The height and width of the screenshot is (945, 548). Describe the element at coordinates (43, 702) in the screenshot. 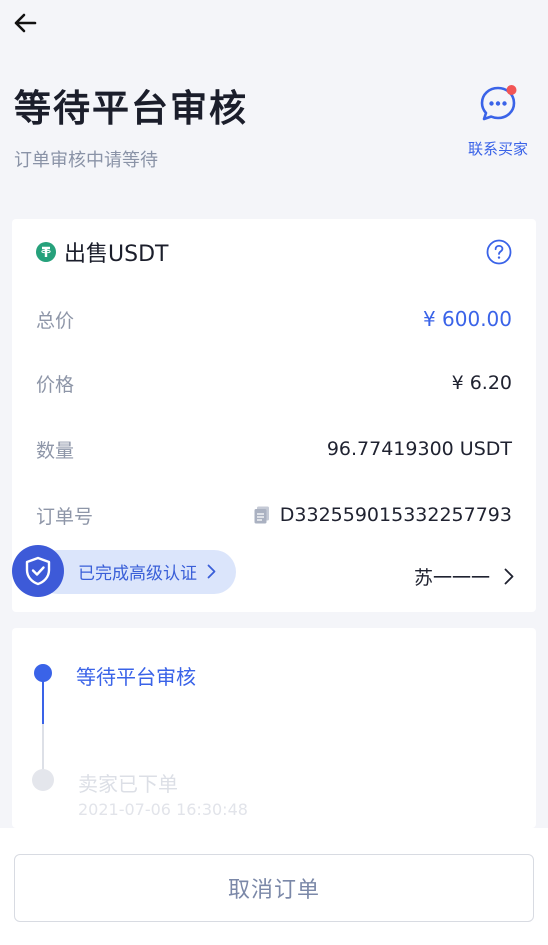

I see `timeline-line-active` at that location.